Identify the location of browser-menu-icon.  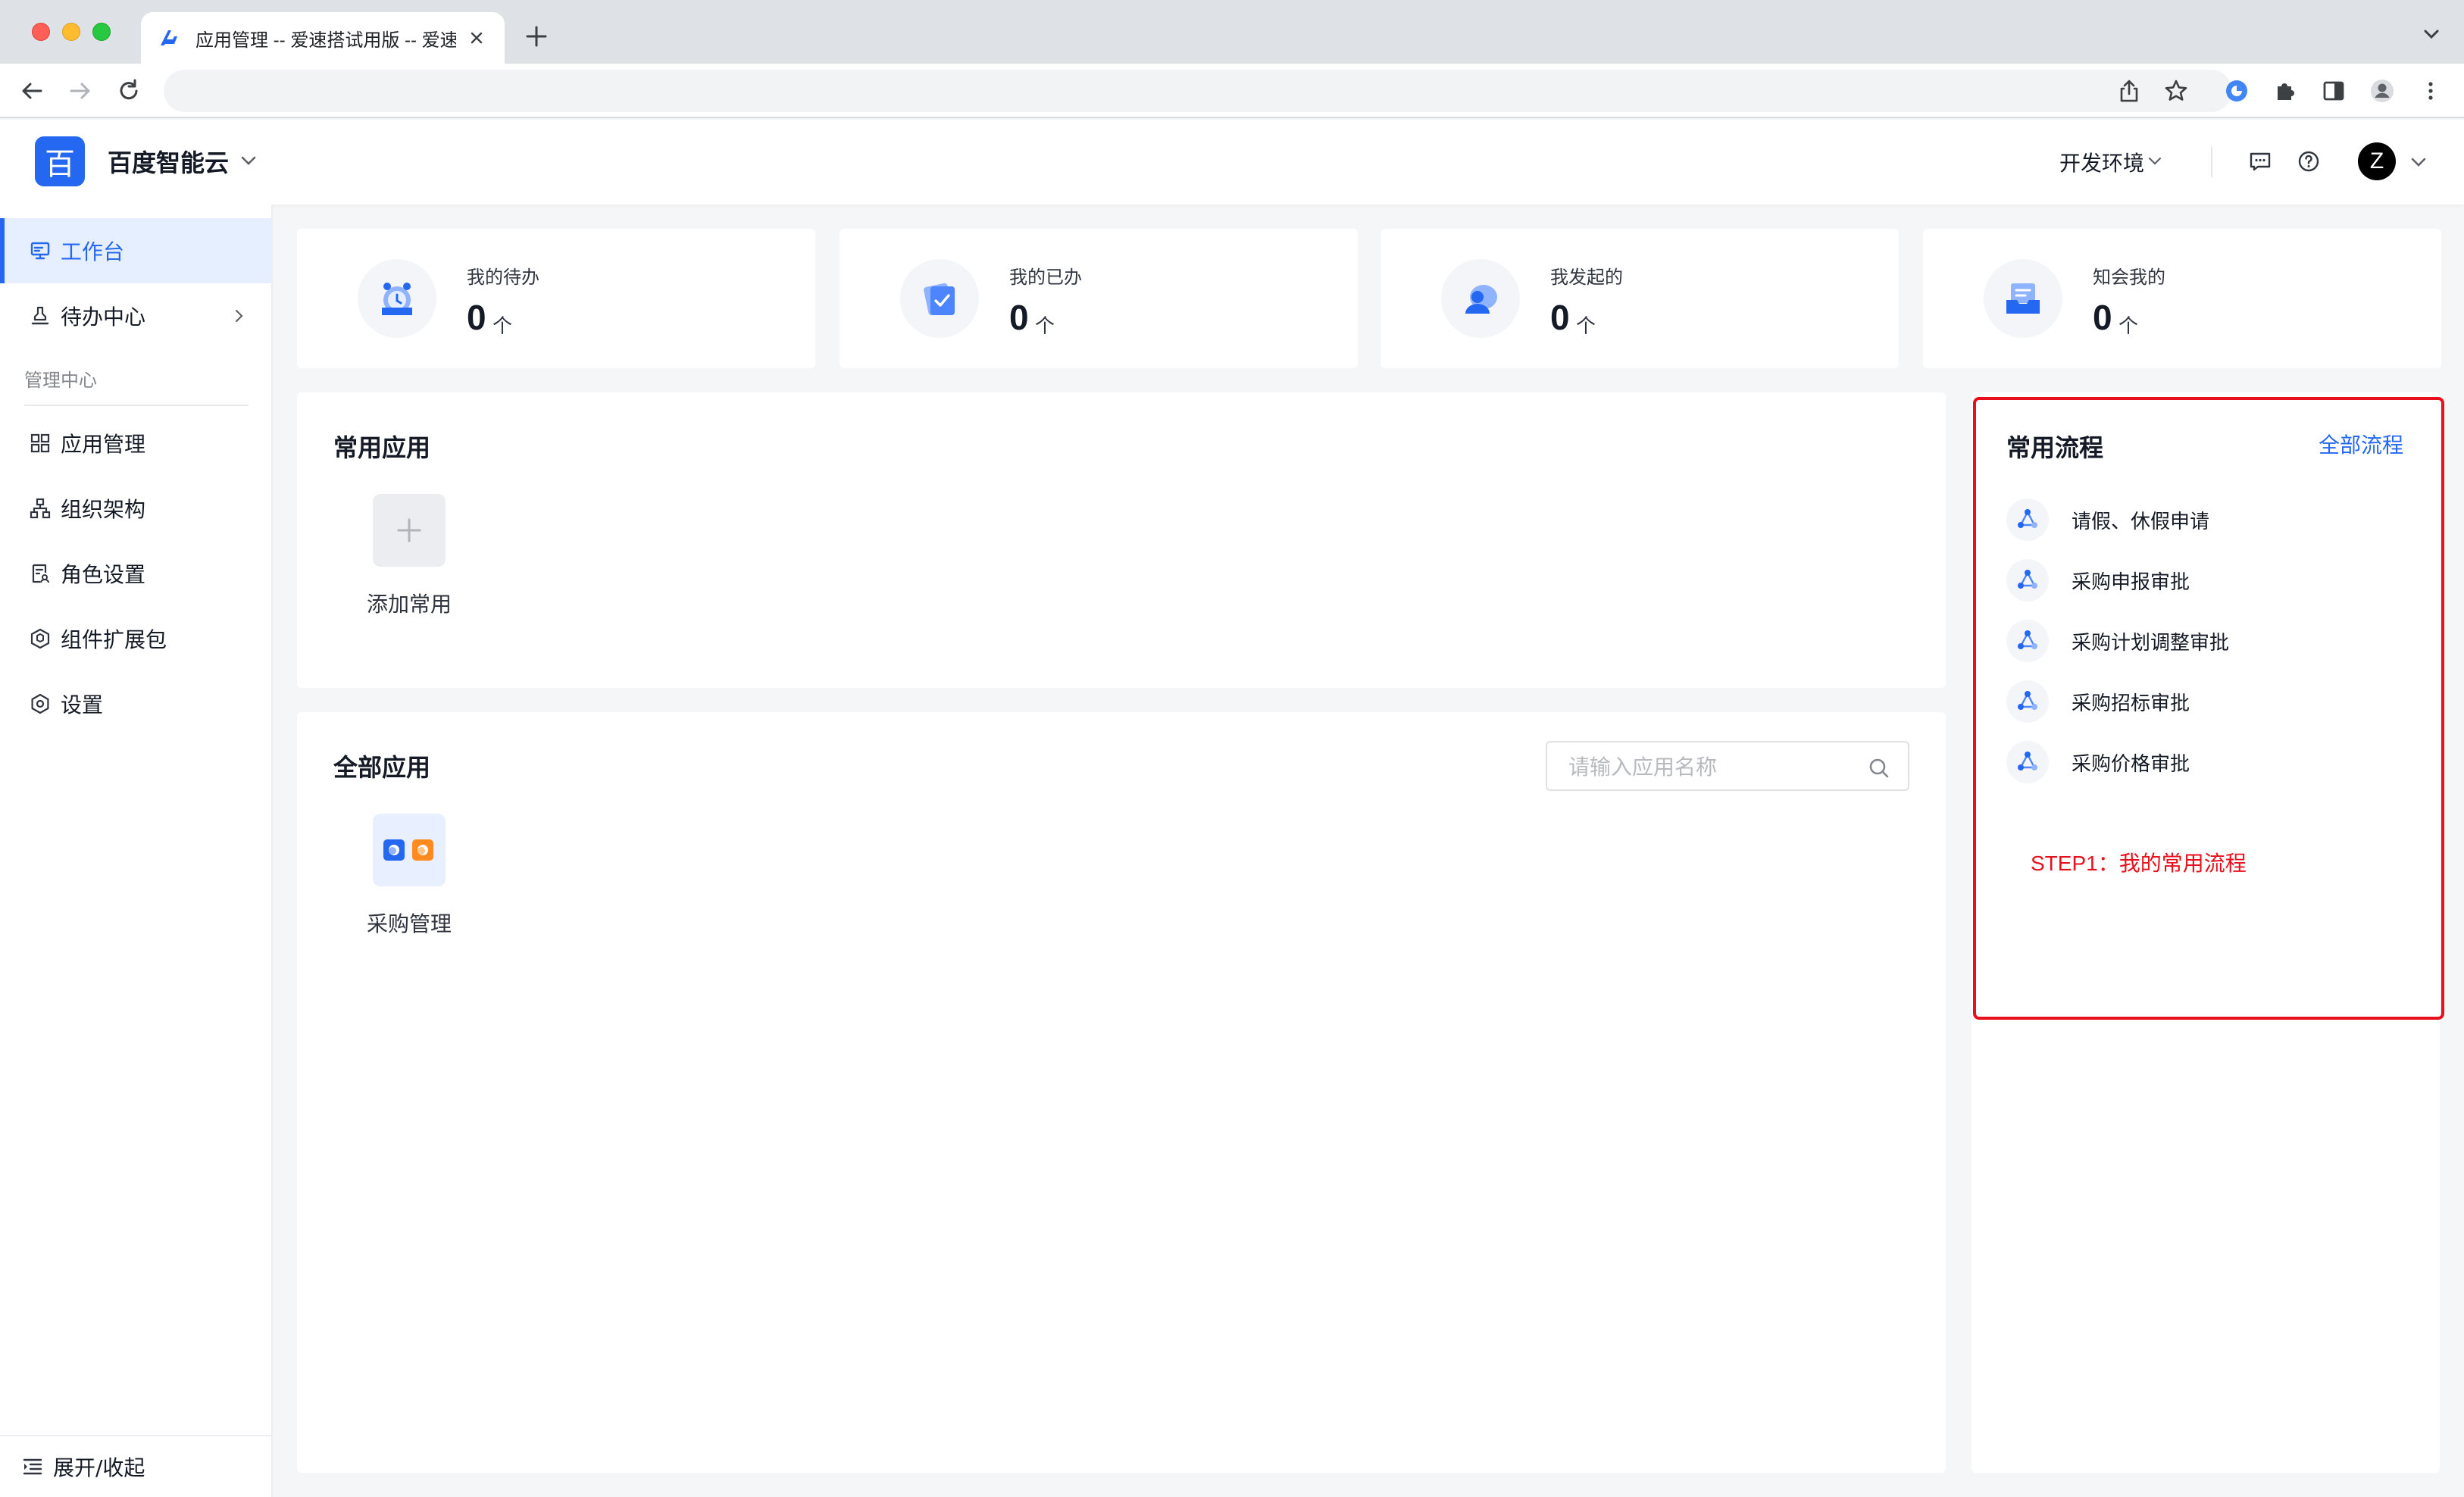
(2430, 91).